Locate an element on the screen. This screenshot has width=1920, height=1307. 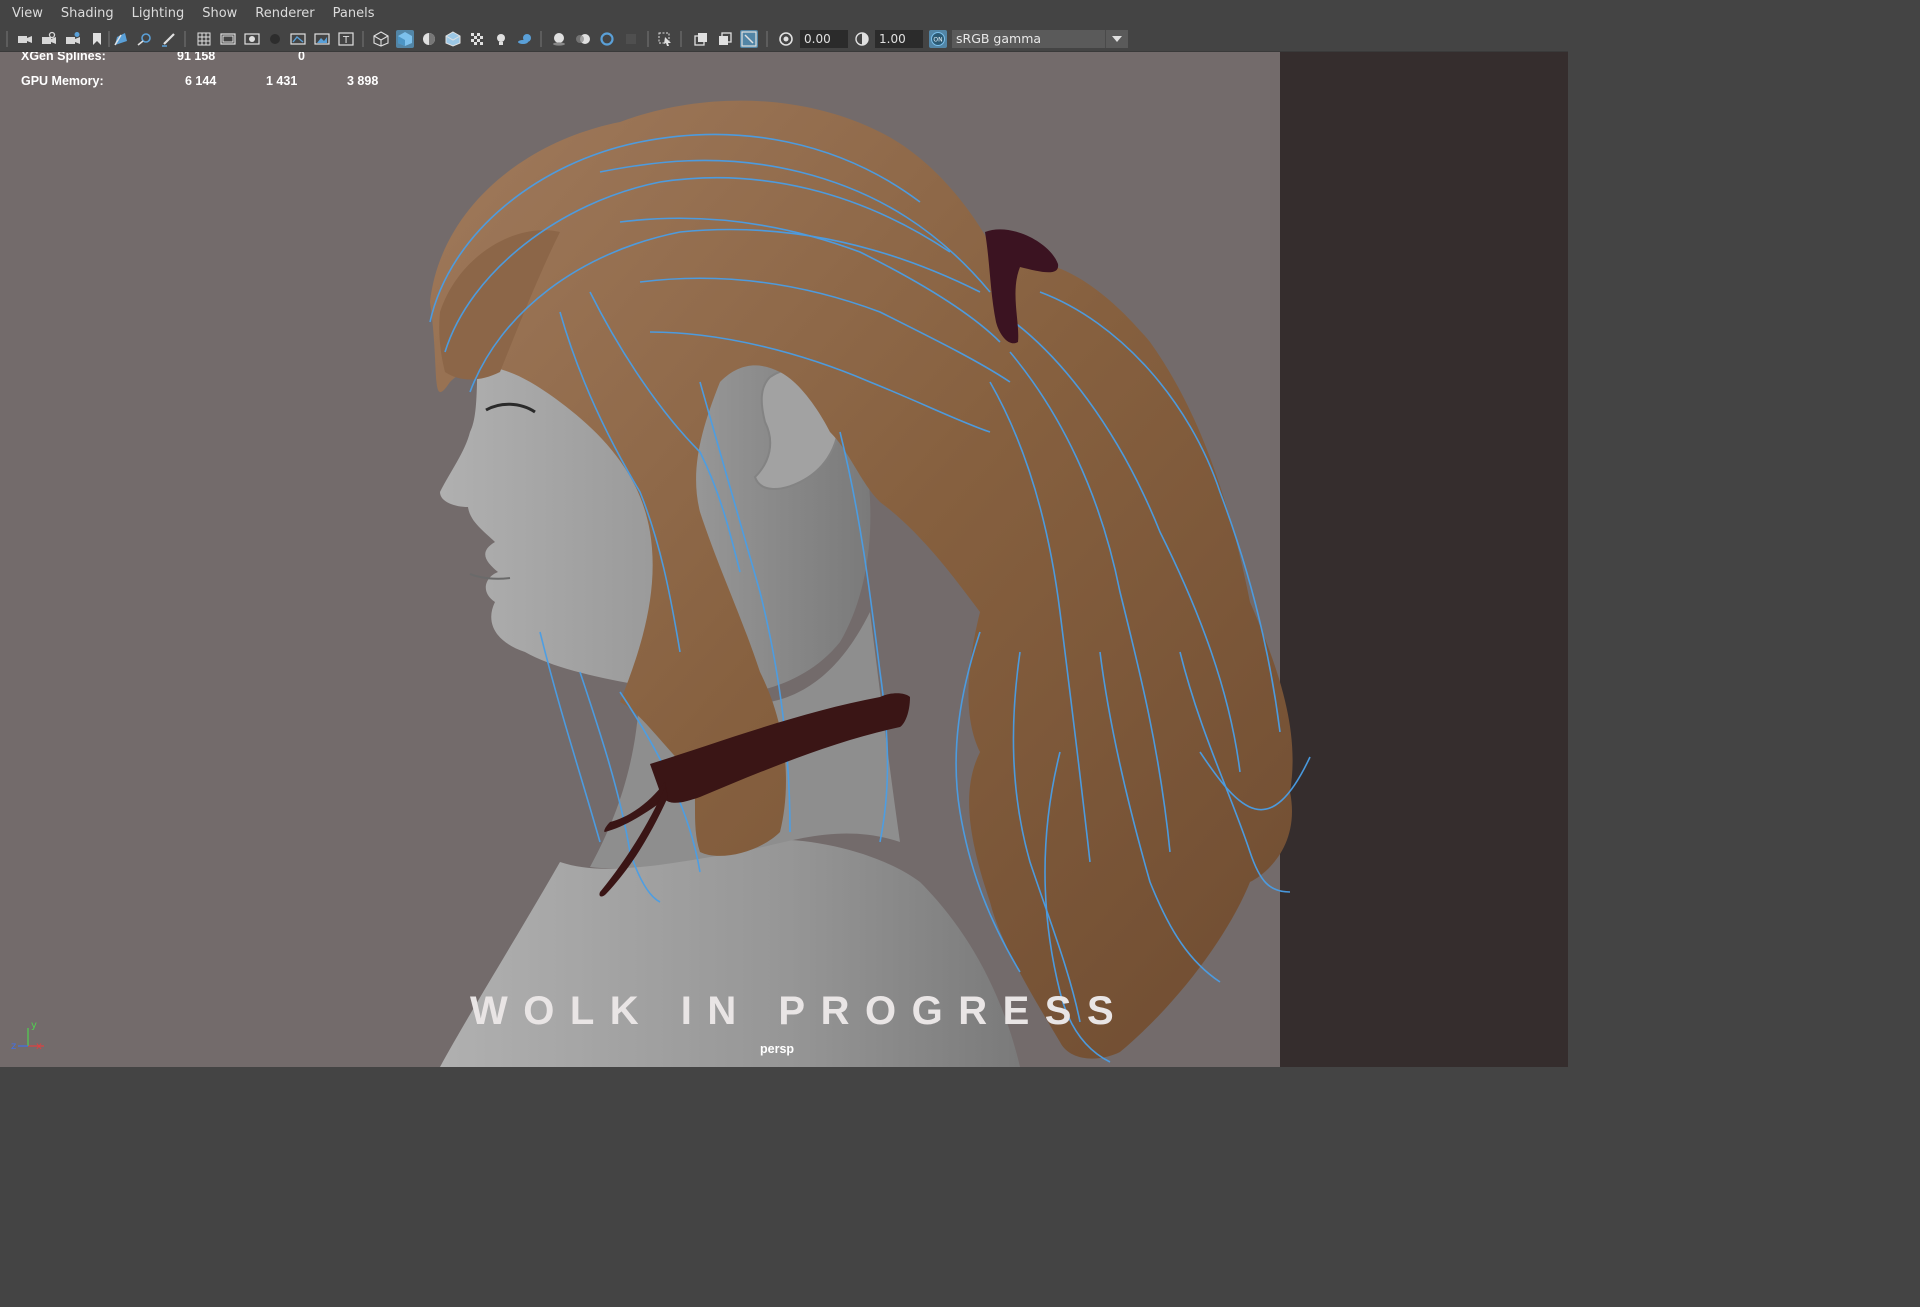
safe-title-icon: T is located at coordinates (346, 39).